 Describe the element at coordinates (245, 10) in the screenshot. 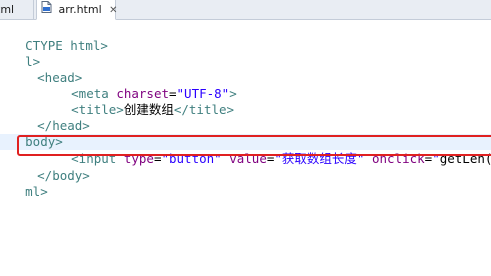

I see `editor-tab-bar: tml arr.html ✕` at that location.